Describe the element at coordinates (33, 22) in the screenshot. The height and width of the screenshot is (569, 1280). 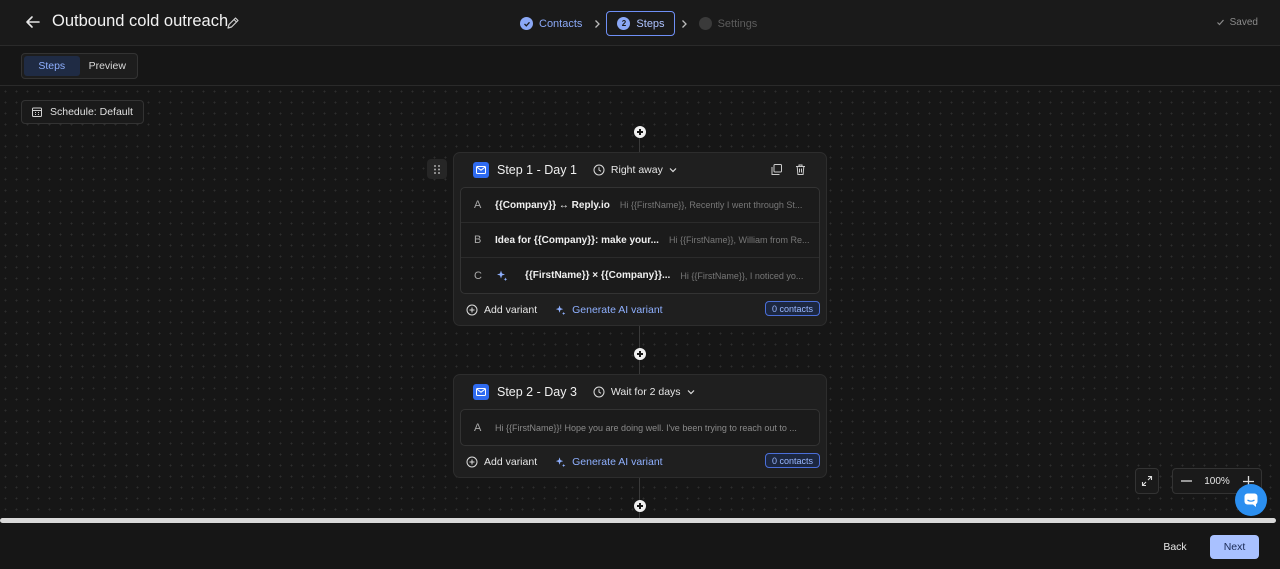
I see `back-arrow-icon` at that location.